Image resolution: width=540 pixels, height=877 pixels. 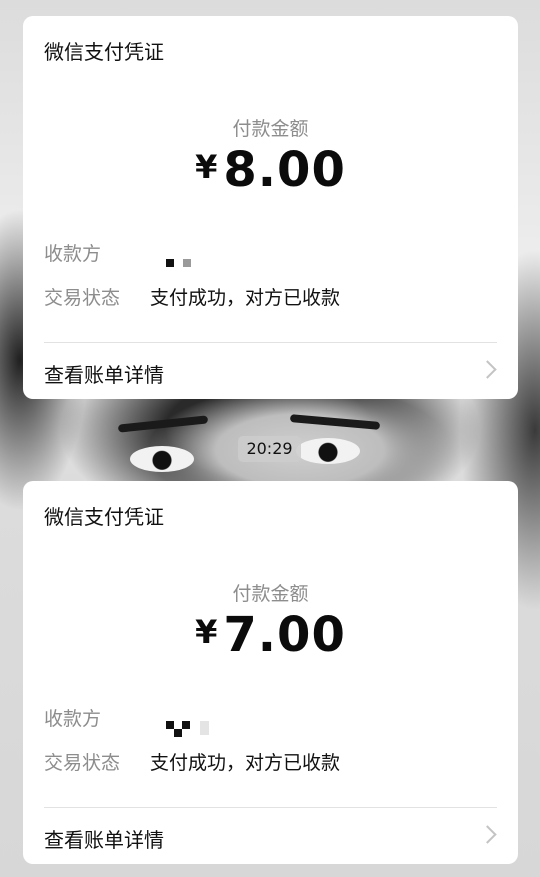 I want to click on left-eyebrow, so click(x=163, y=424).